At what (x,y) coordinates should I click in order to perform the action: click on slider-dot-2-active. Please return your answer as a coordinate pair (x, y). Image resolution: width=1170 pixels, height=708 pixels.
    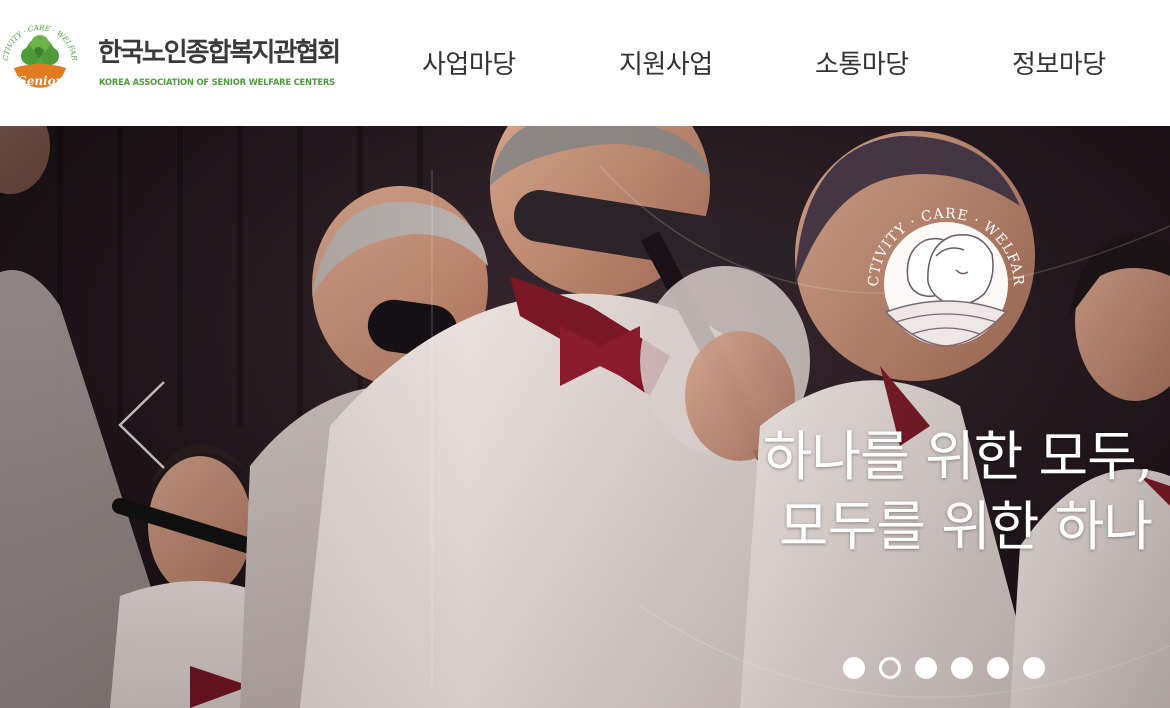
    Looking at the image, I should click on (890, 668).